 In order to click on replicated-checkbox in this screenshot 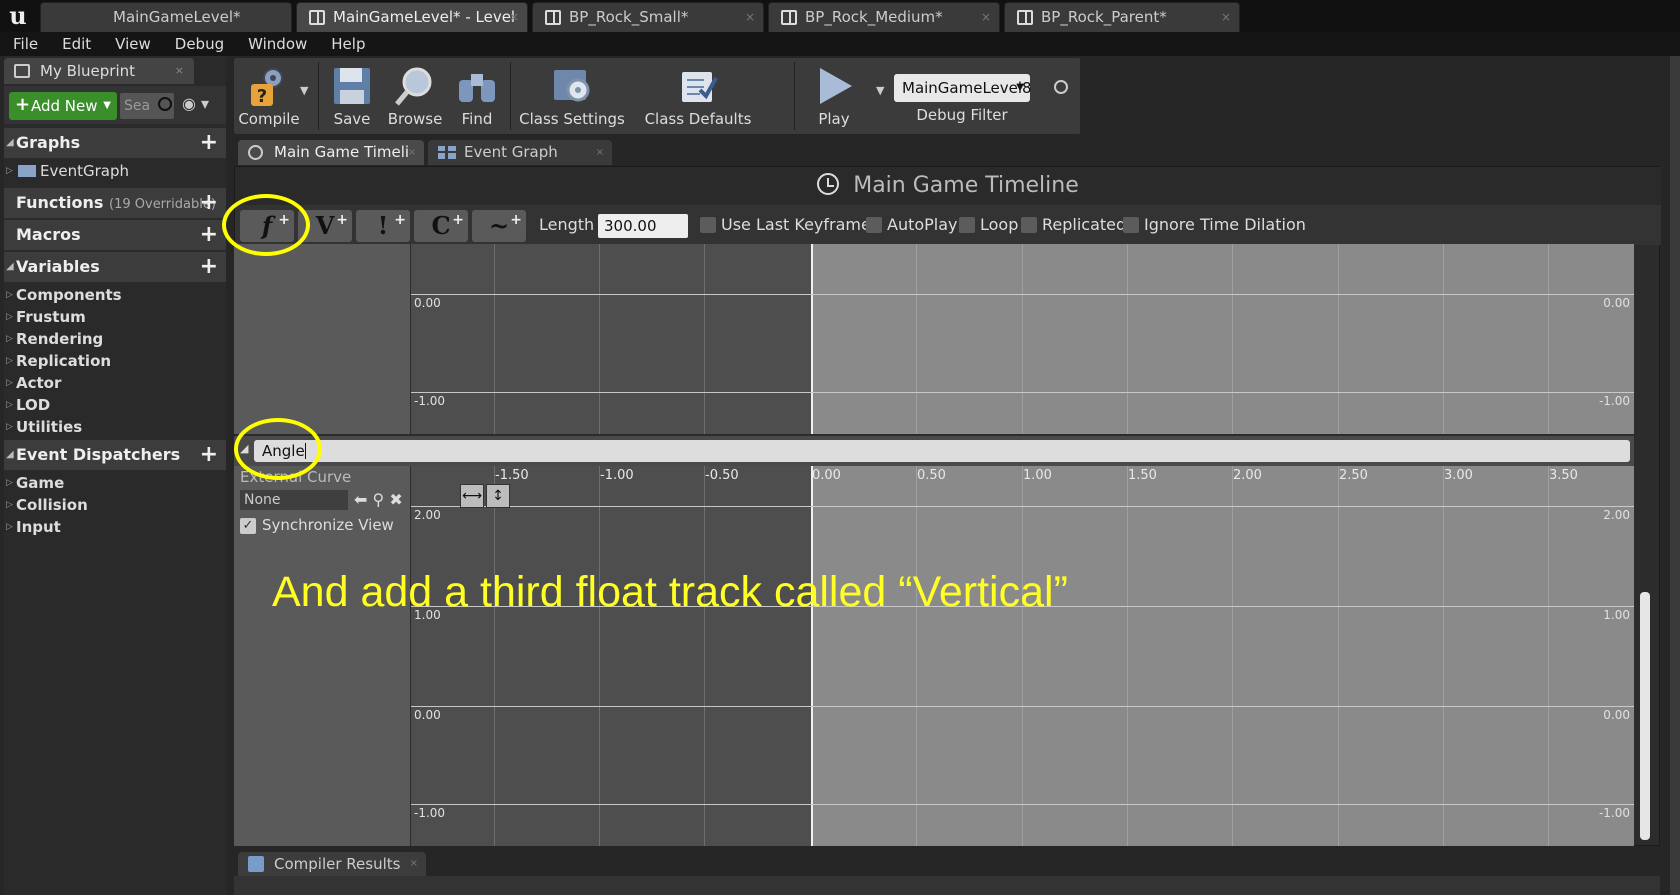, I will do `click(1029, 225)`.